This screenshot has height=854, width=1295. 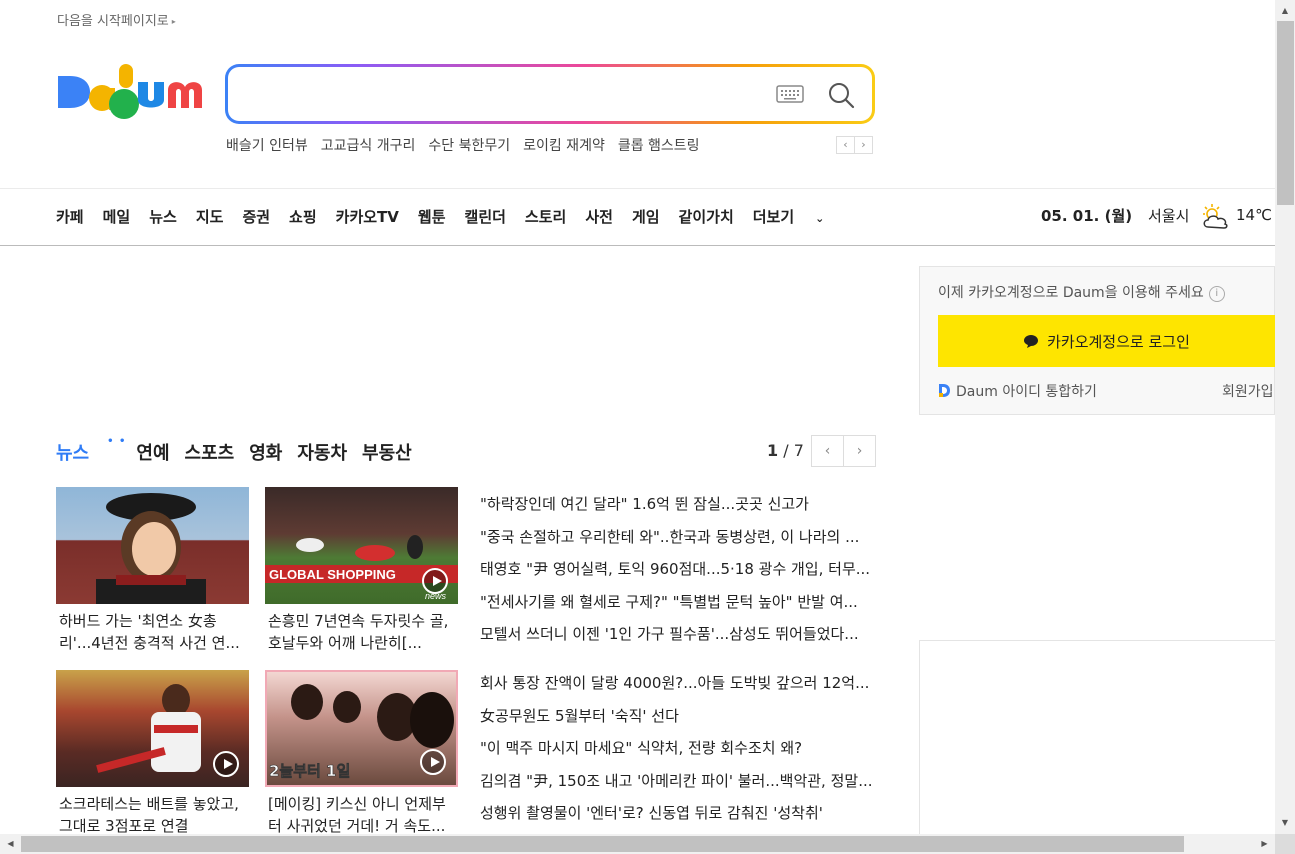 I want to click on nav-item-story: 스토리, so click(x=545, y=216).